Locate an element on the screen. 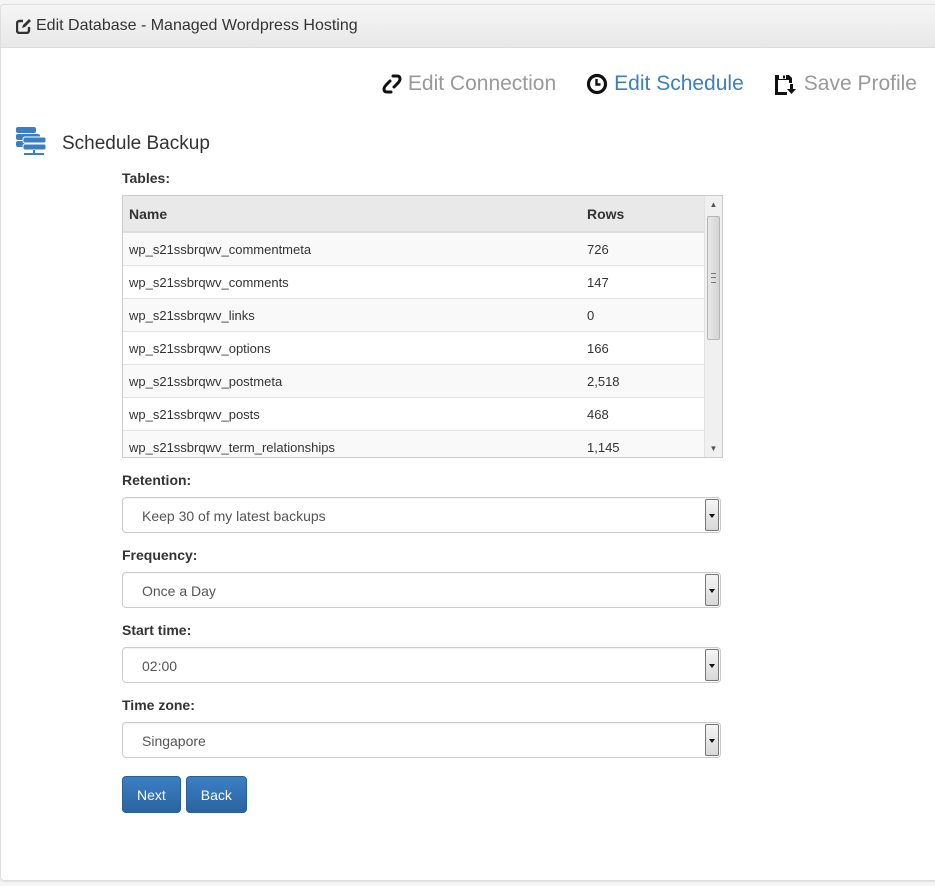 The width and height of the screenshot is (935, 886). frequency-value: Once a Day is located at coordinates (179, 591).